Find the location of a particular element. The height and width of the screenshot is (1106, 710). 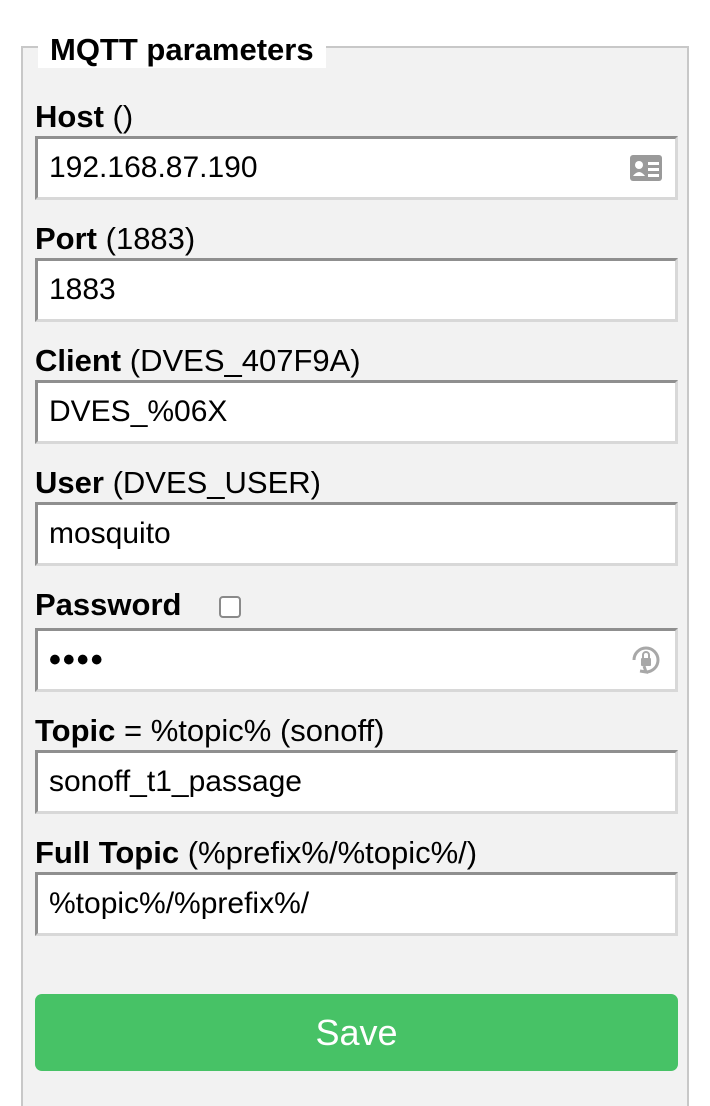

full-topic-label: Full Topic (%prefix%/%topic%/) is located at coordinates (256, 853).